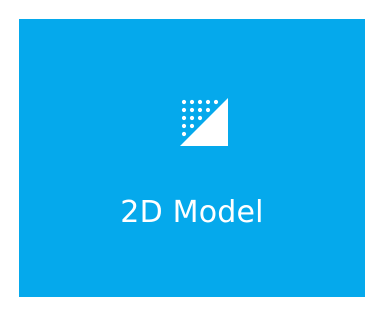 Image resolution: width=379 pixels, height=315 pixels. I want to click on 2d-model-icon, so click(204, 122).